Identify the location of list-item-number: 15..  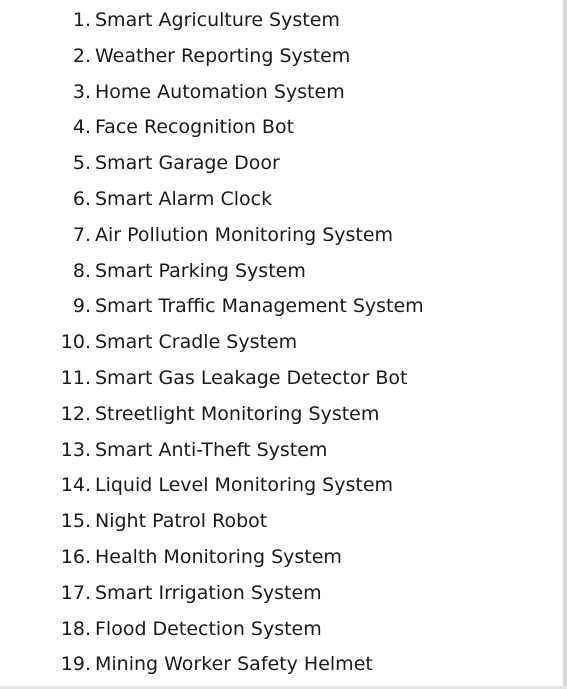
(75, 521).